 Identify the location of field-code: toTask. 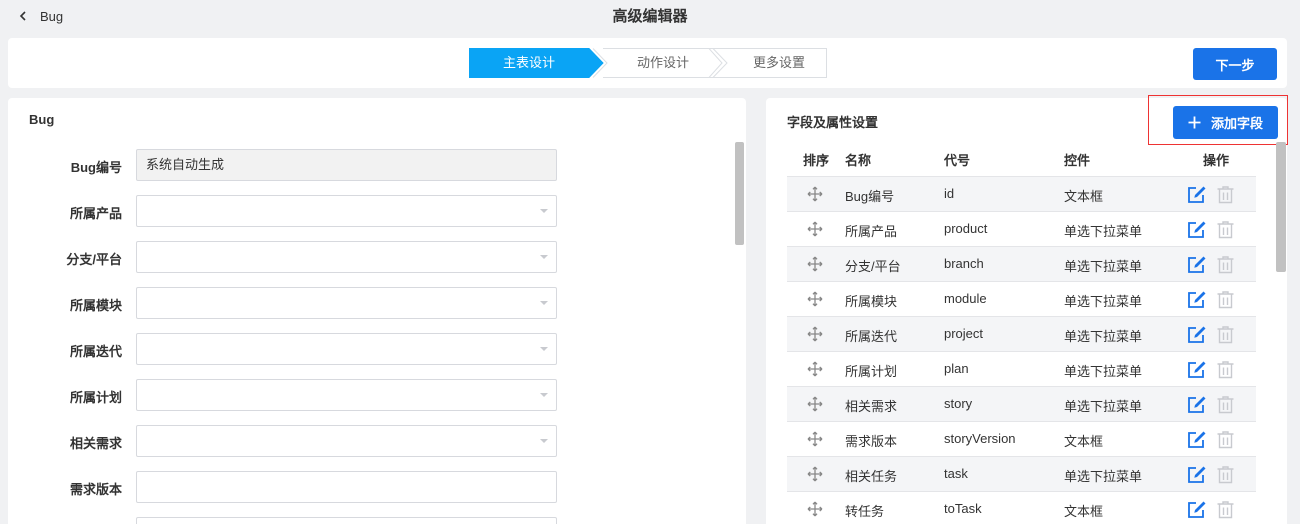
(963, 508).